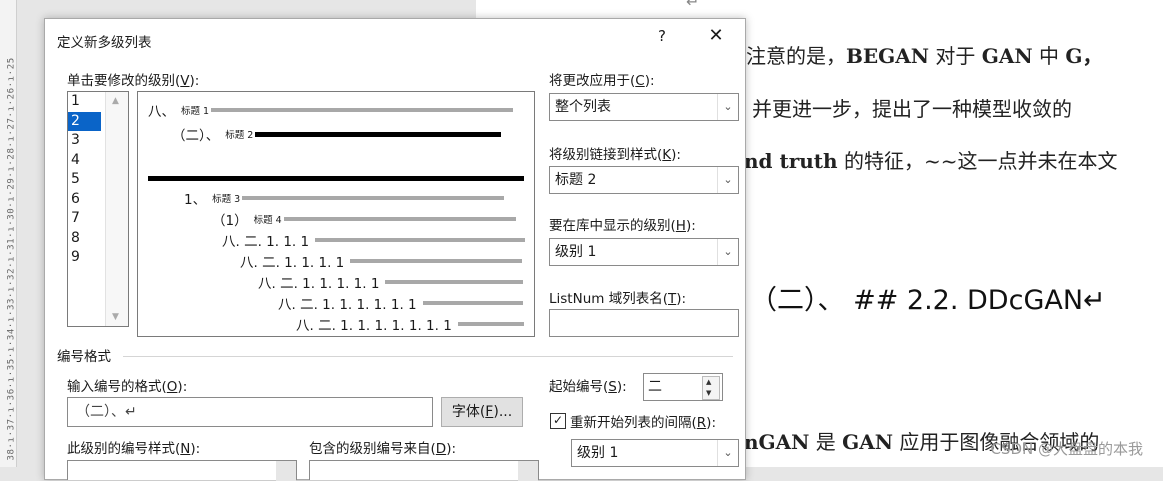  What do you see at coordinates (116, 209) in the screenshot?
I see `level-list-scrollbar: ▲ ▼` at bounding box center [116, 209].